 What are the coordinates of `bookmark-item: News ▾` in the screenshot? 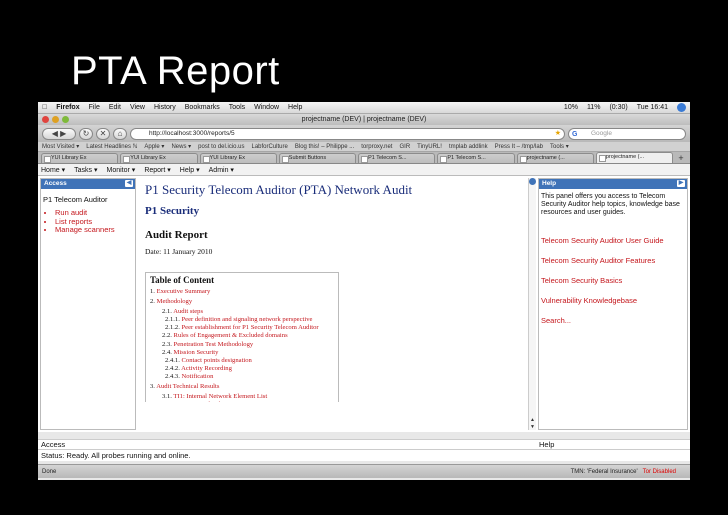 It's located at (181, 146).